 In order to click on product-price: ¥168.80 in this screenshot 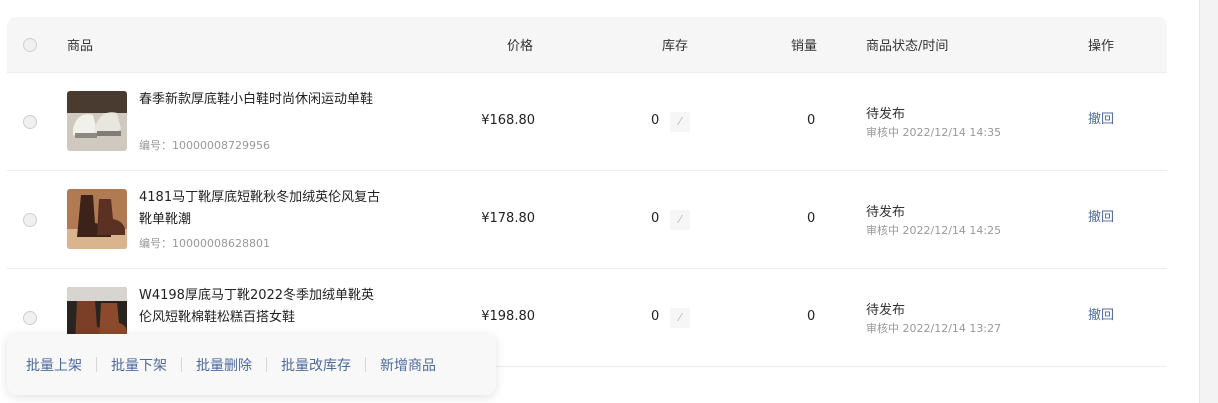, I will do `click(508, 120)`.